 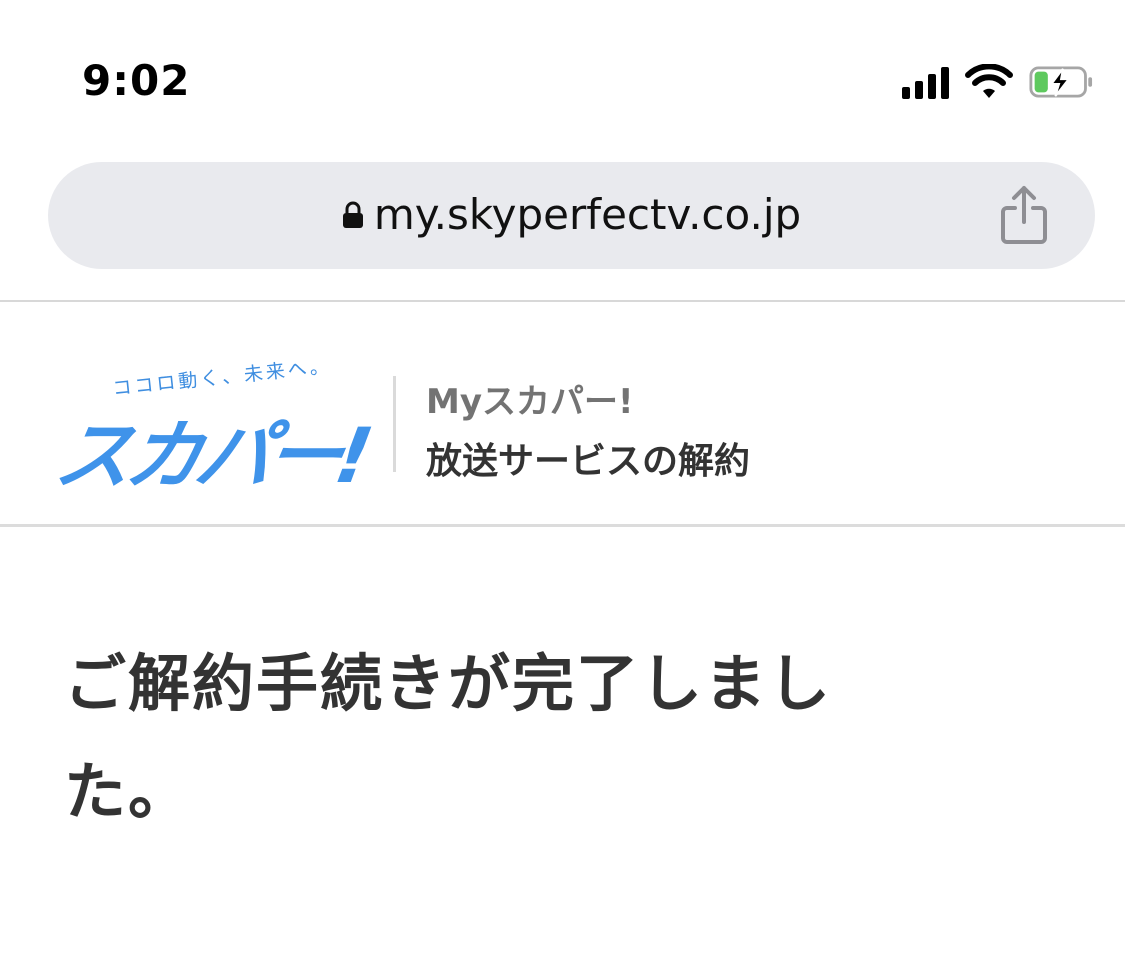 What do you see at coordinates (989, 81) in the screenshot?
I see `wifi-icon` at bounding box center [989, 81].